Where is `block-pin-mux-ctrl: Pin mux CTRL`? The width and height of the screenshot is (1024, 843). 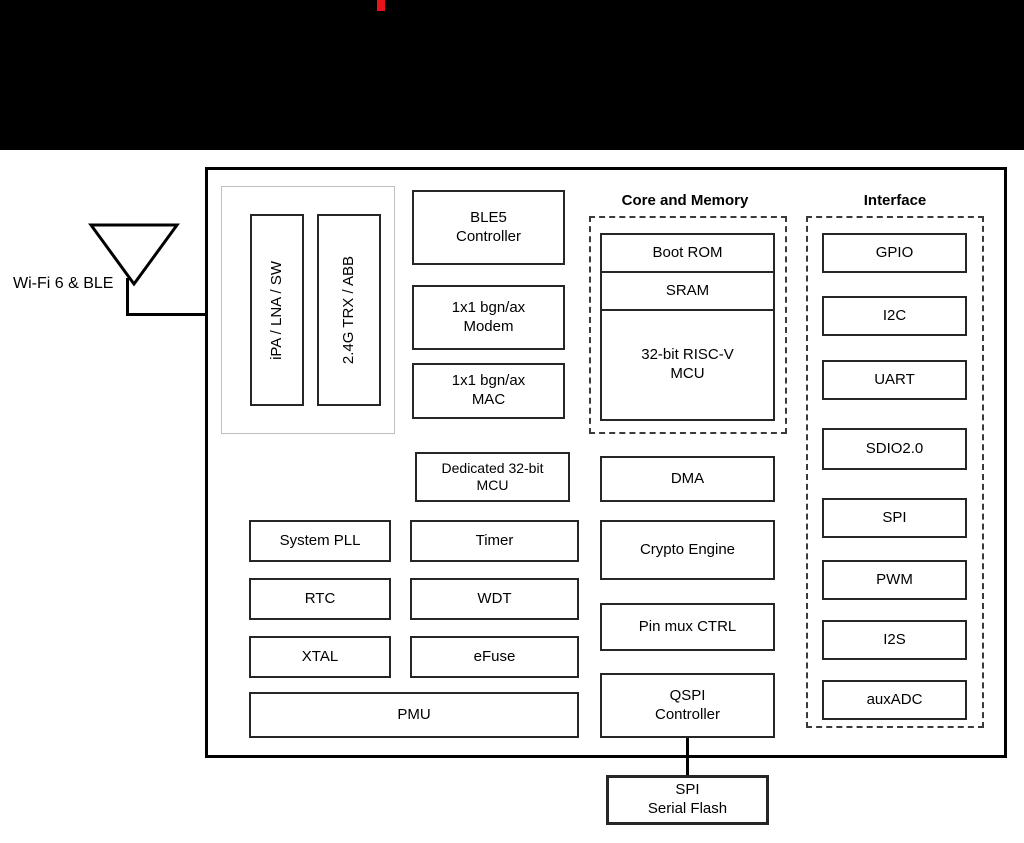
block-pin-mux-ctrl: Pin mux CTRL is located at coordinates (687, 627).